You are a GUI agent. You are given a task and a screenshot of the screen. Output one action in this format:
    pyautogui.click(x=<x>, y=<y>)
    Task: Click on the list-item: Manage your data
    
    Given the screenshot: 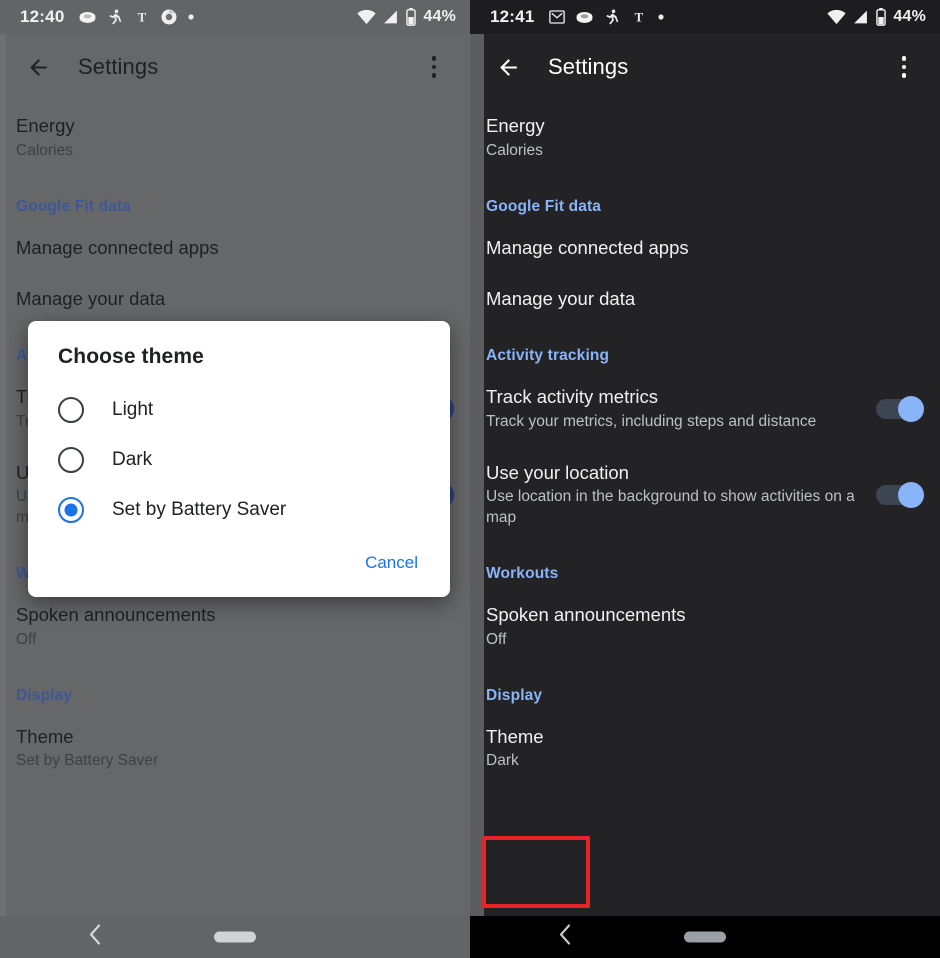 What is the action you would take?
    pyautogui.click(x=705, y=299)
    